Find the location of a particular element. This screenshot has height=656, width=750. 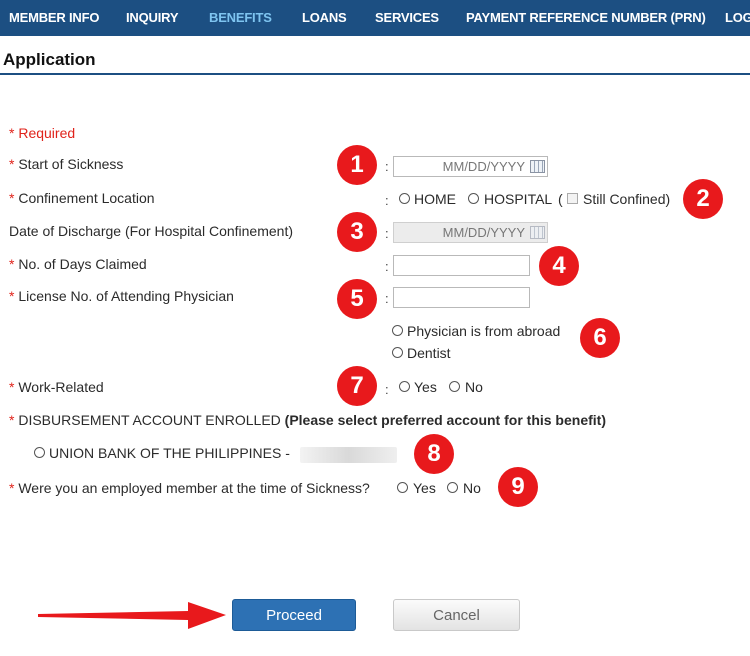

work-related-yes-radio is located at coordinates (404, 386).